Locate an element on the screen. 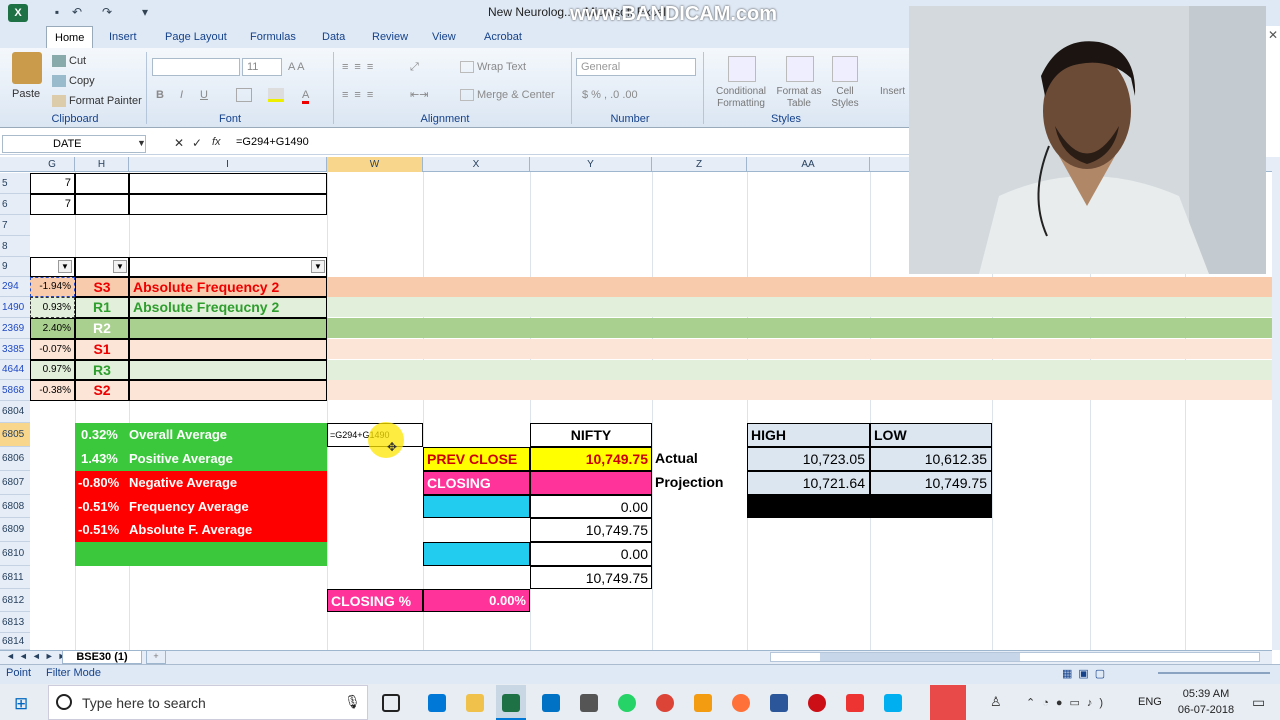 This screenshot has height=720, width=1280. italic-button: I is located at coordinates (181, 95).